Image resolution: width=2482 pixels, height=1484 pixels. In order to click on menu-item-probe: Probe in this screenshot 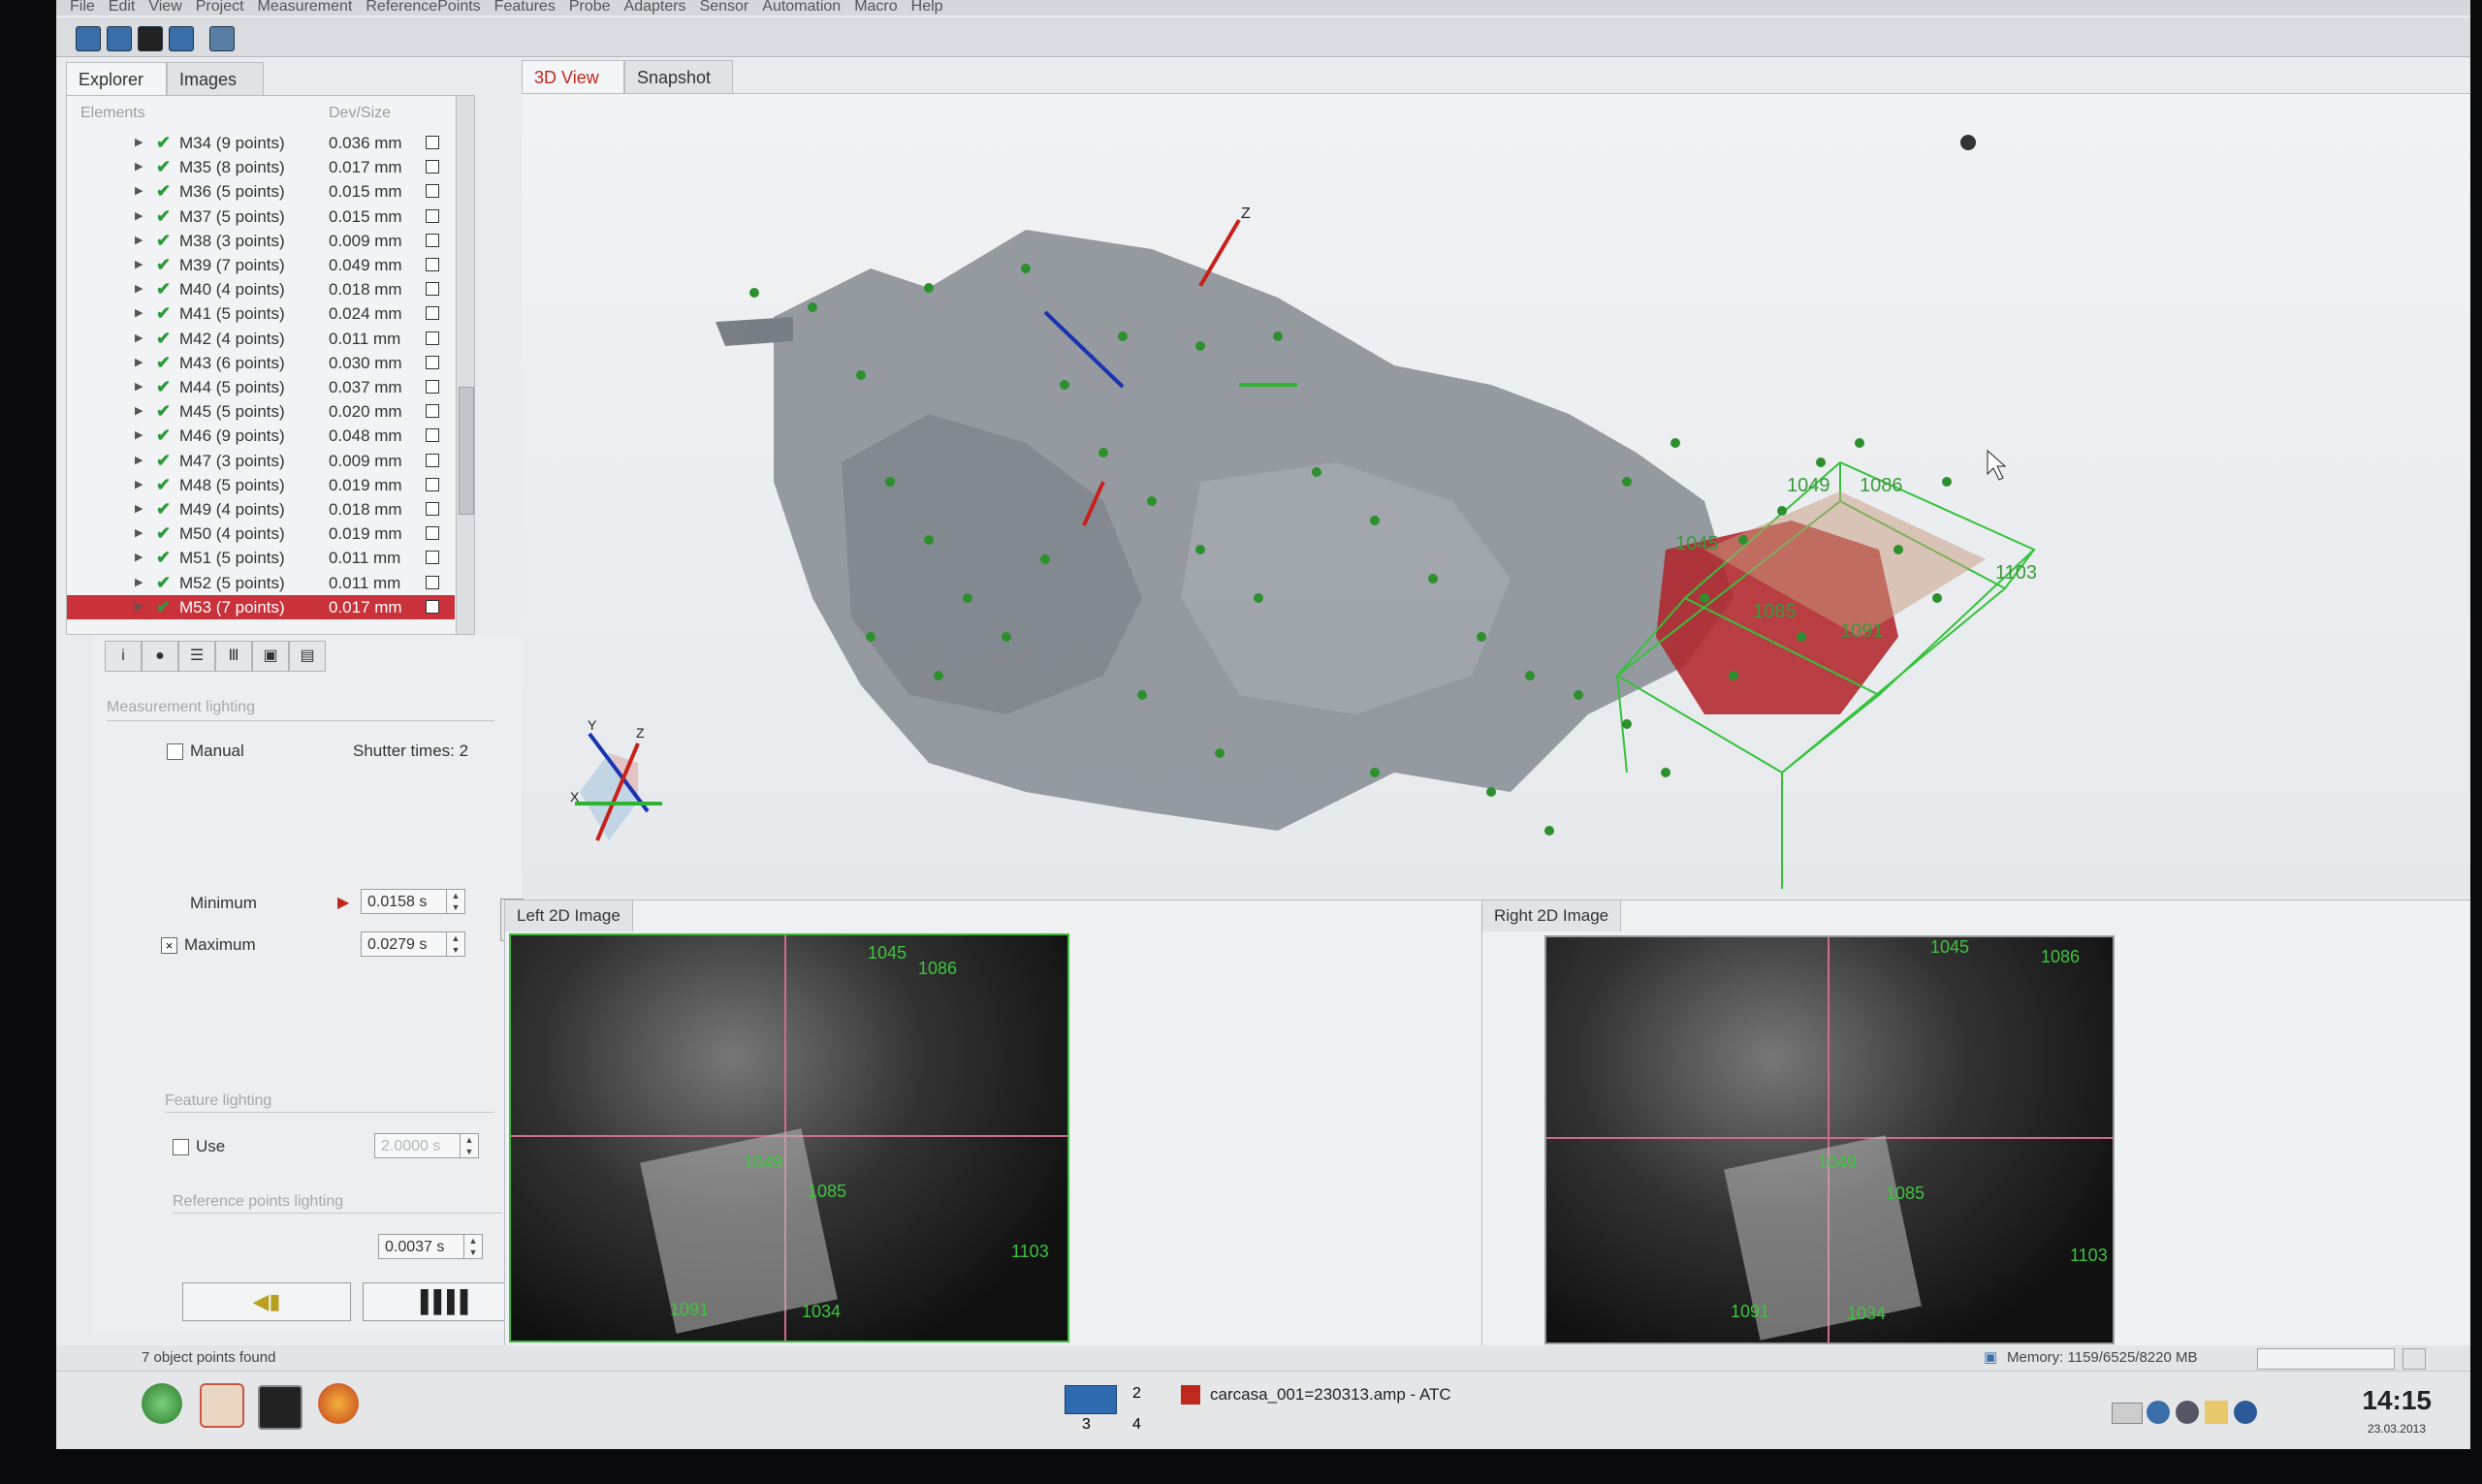, I will do `click(590, 8)`.